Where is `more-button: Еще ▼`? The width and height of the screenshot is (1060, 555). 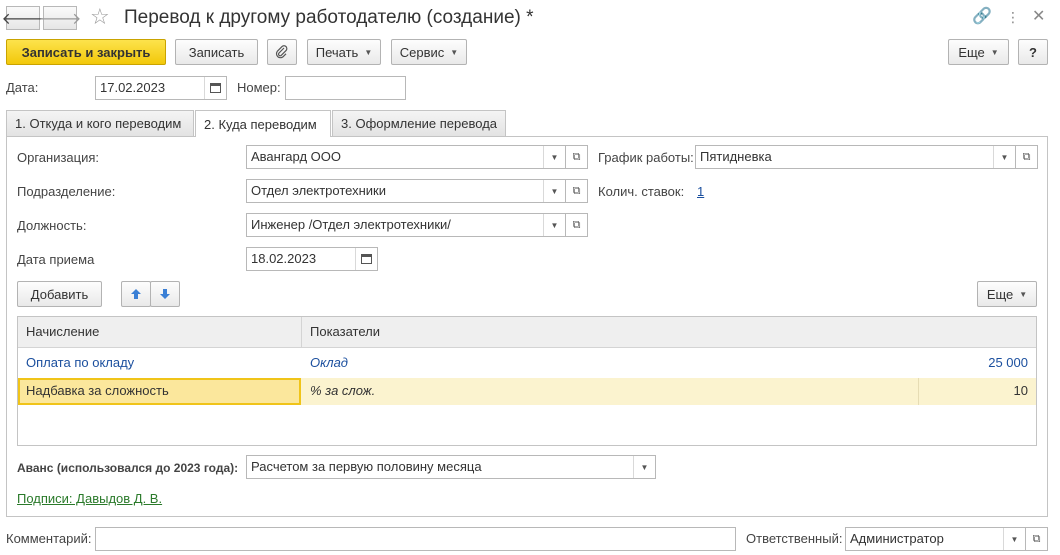
more-button: Еще ▼ is located at coordinates (978, 52).